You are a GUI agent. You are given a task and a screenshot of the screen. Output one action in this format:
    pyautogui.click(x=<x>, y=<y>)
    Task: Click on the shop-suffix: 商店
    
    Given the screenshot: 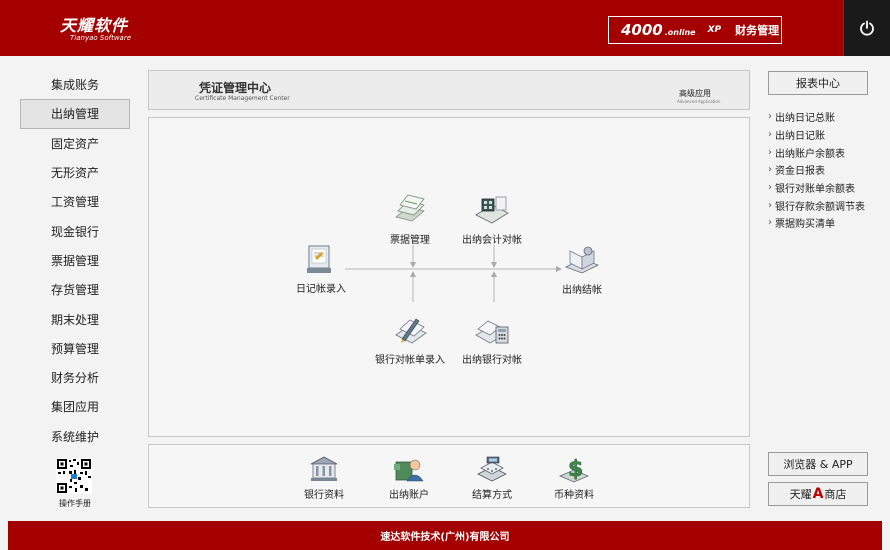 What is the action you would take?
    pyautogui.click(x=835, y=494)
    